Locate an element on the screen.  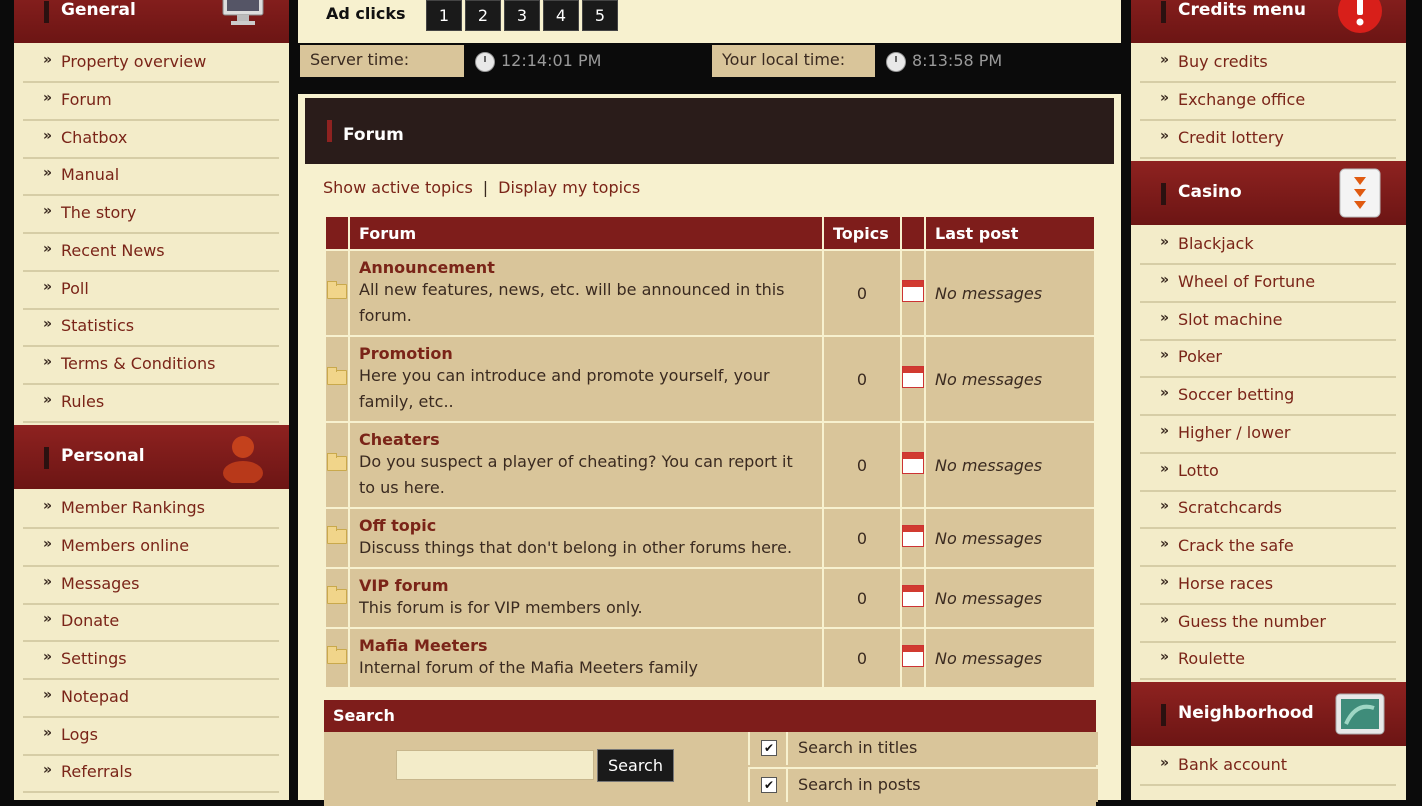
forum-name-link: Off topic is located at coordinates (586, 525).